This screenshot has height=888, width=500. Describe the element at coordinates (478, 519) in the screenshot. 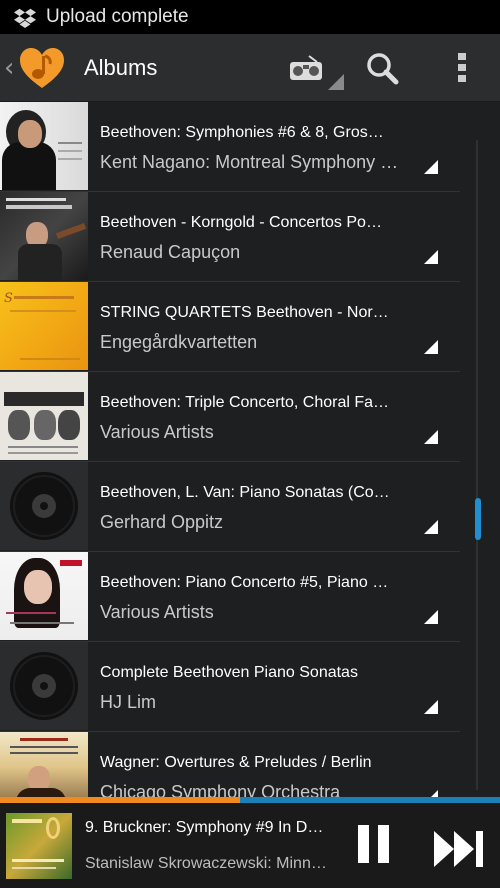

I see `scrollbar-thumb` at that location.